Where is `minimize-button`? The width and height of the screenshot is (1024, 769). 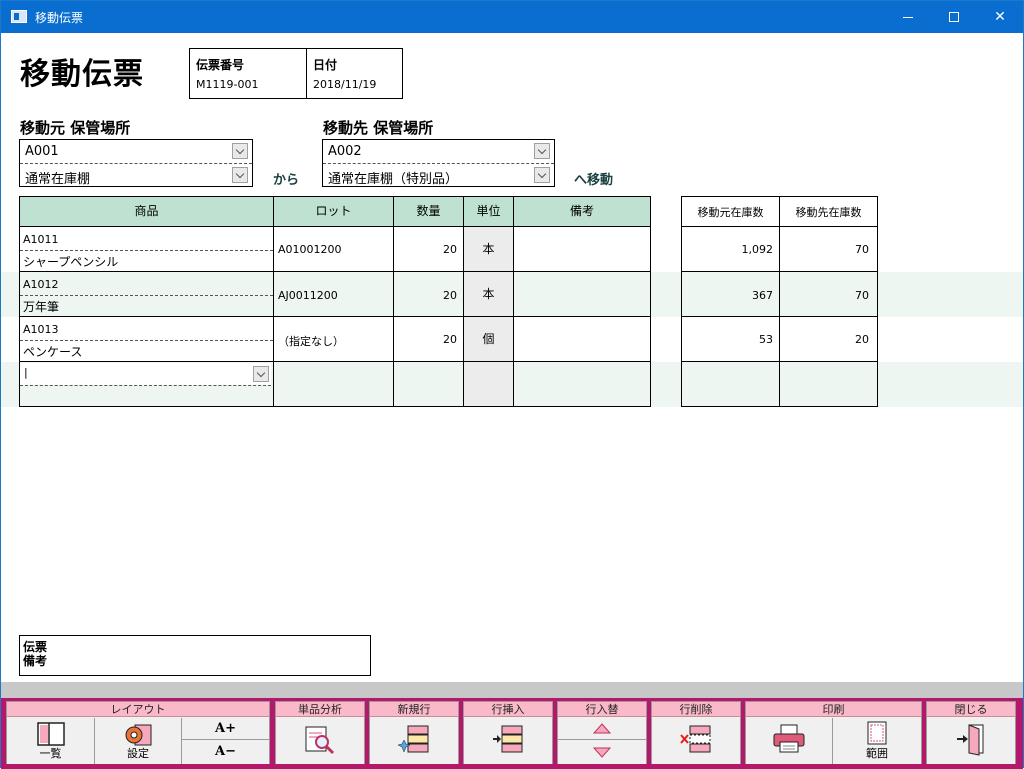 minimize-button is located at coordinates (908, 17).